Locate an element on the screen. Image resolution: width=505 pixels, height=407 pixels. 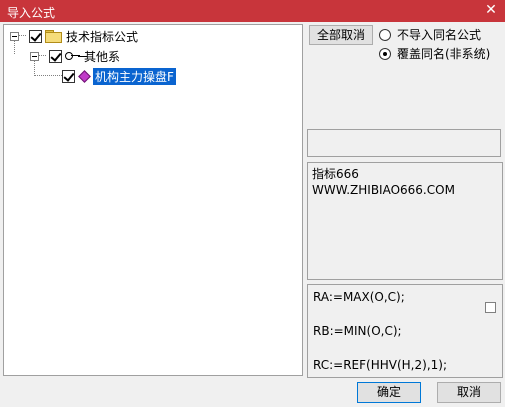
key-icon is located at coordinates (73, 56).